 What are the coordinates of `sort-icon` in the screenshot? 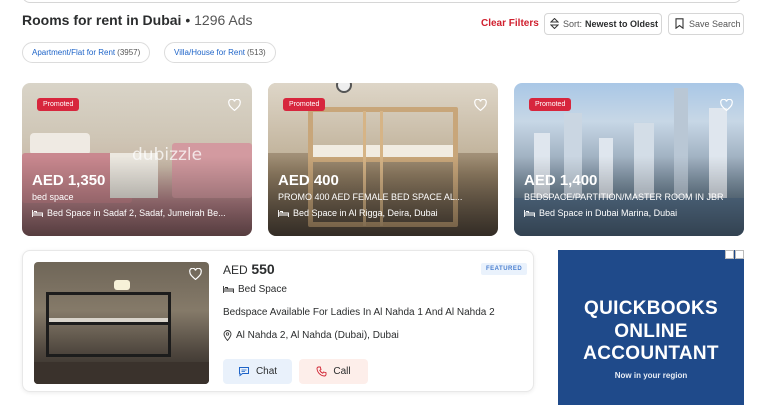 It's located at (554, 24).